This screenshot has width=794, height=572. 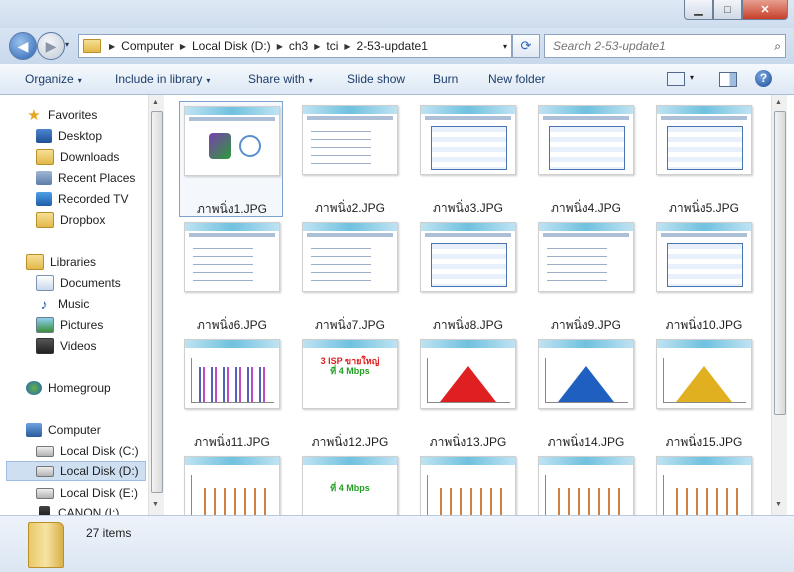 I want to click on hard-drive-icon, so click(x=45, y=471).